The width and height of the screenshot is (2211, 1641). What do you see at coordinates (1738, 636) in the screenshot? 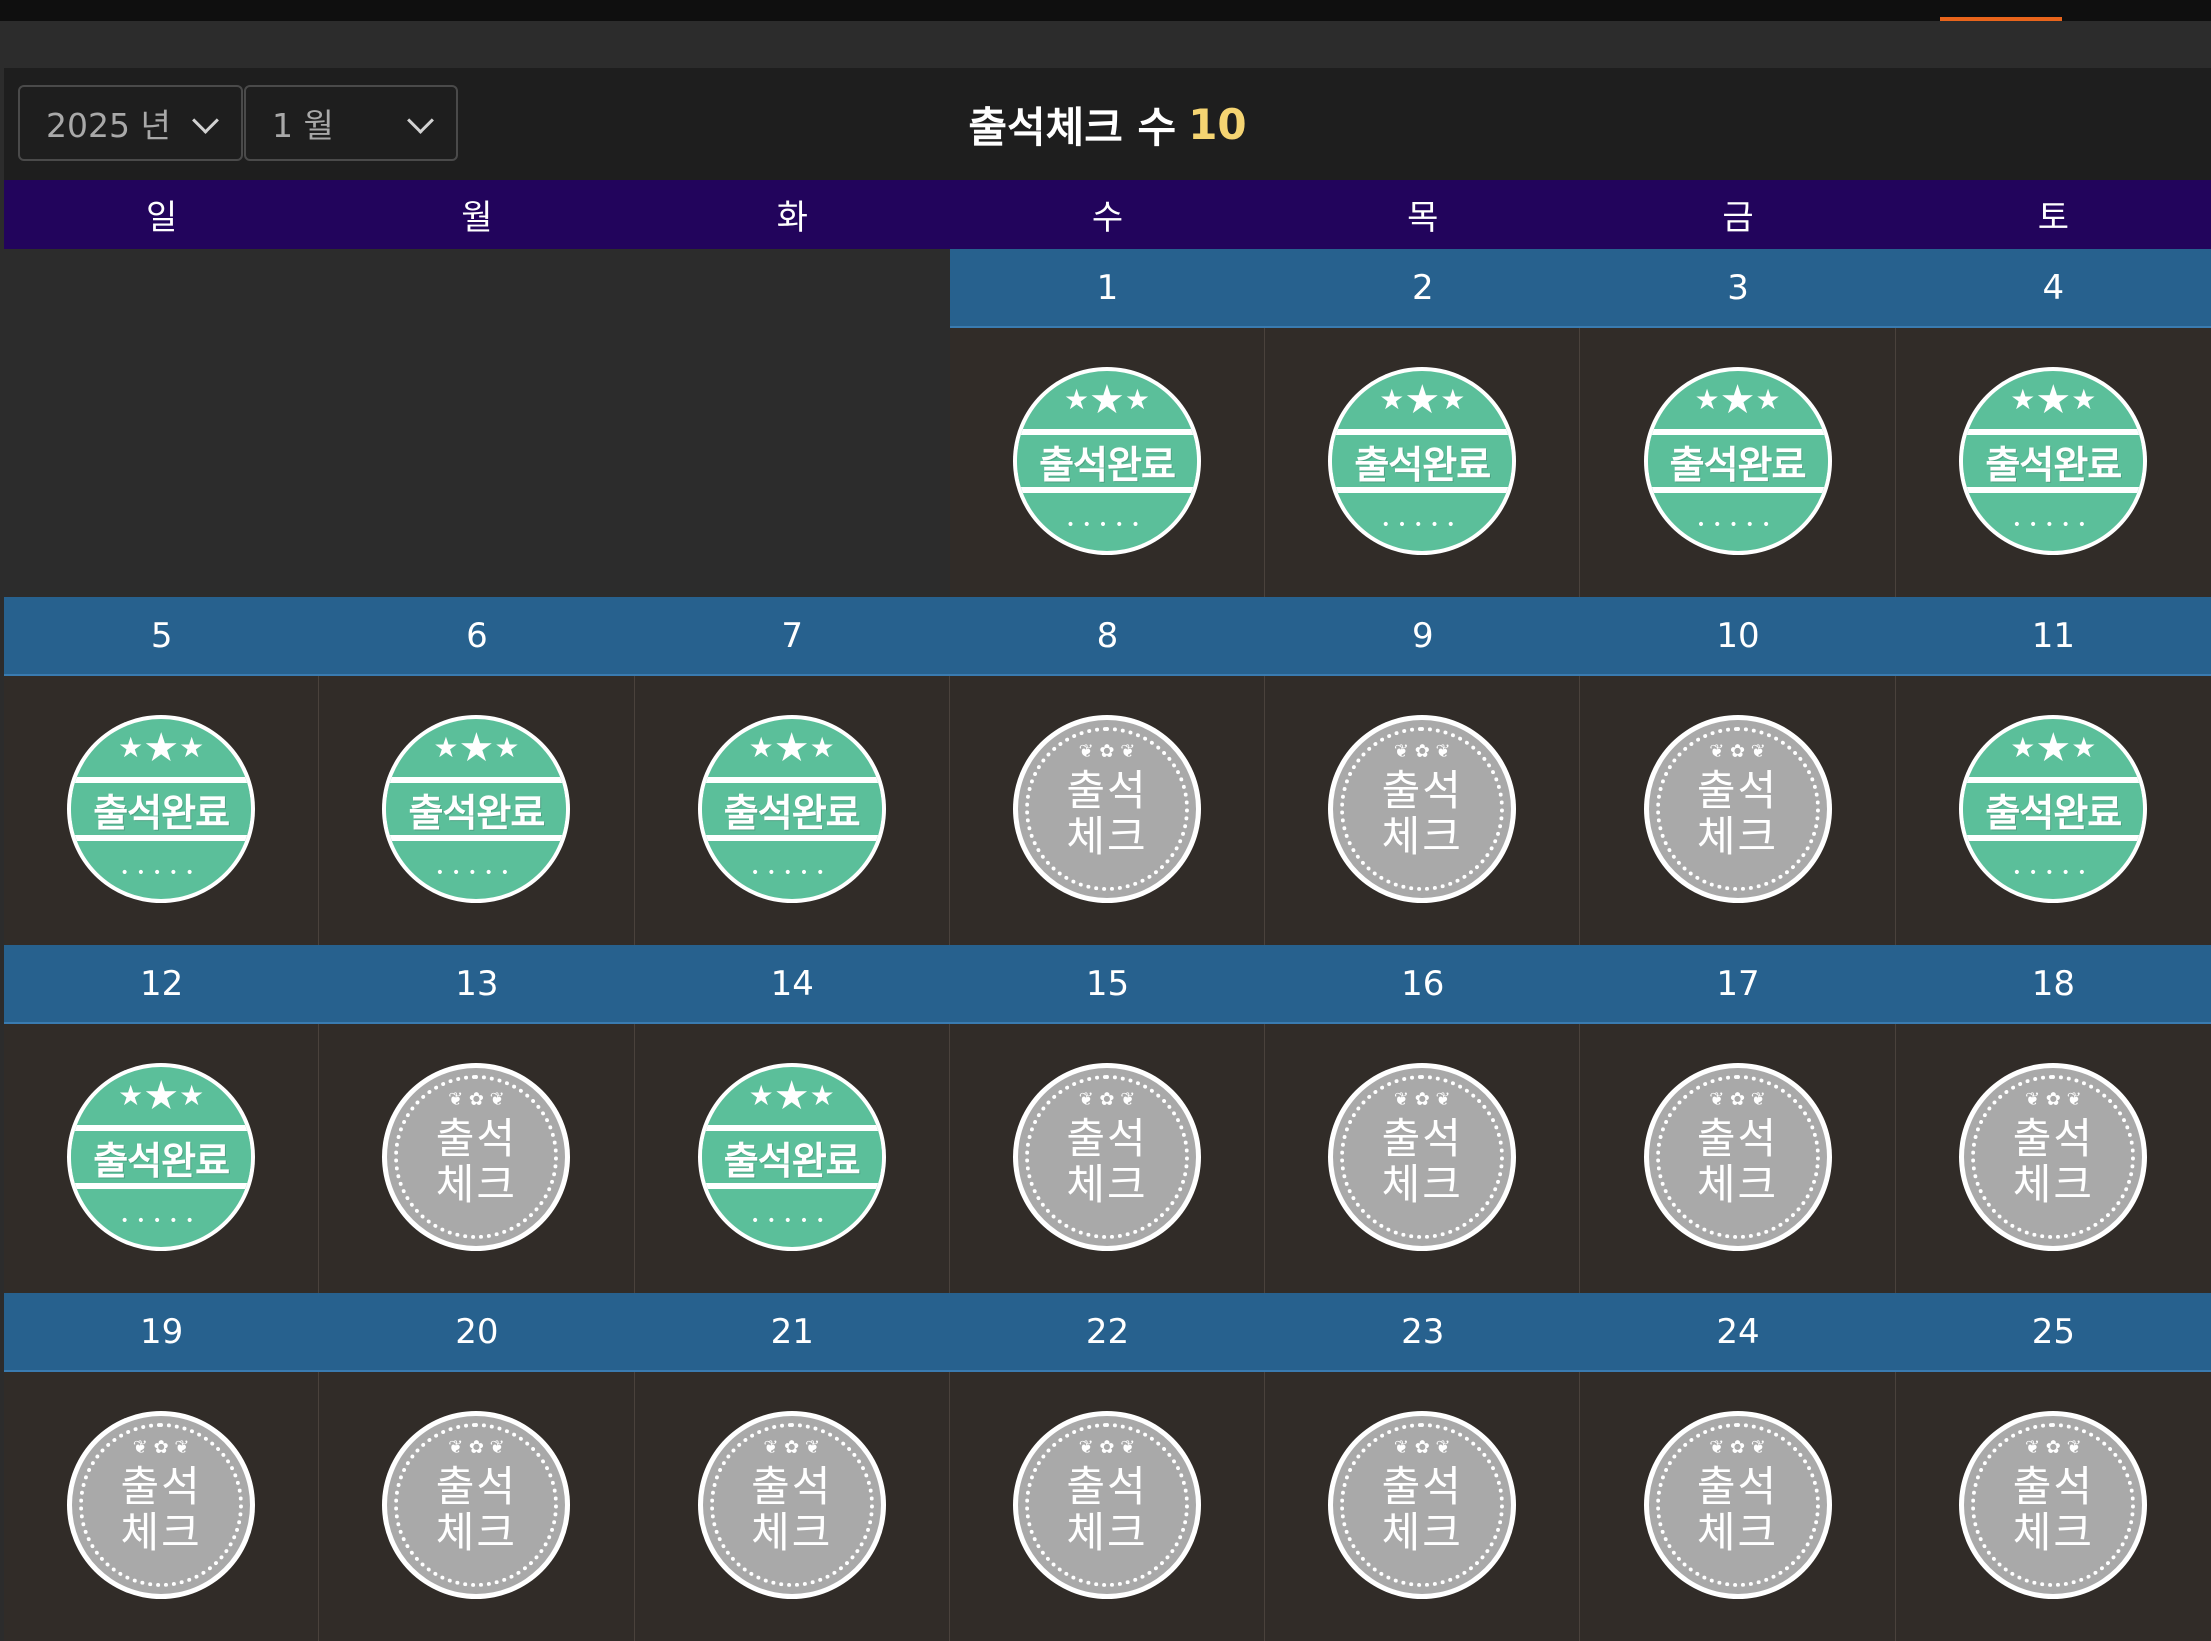
I see `day-number: 10` at bounding box center [1738, 636].